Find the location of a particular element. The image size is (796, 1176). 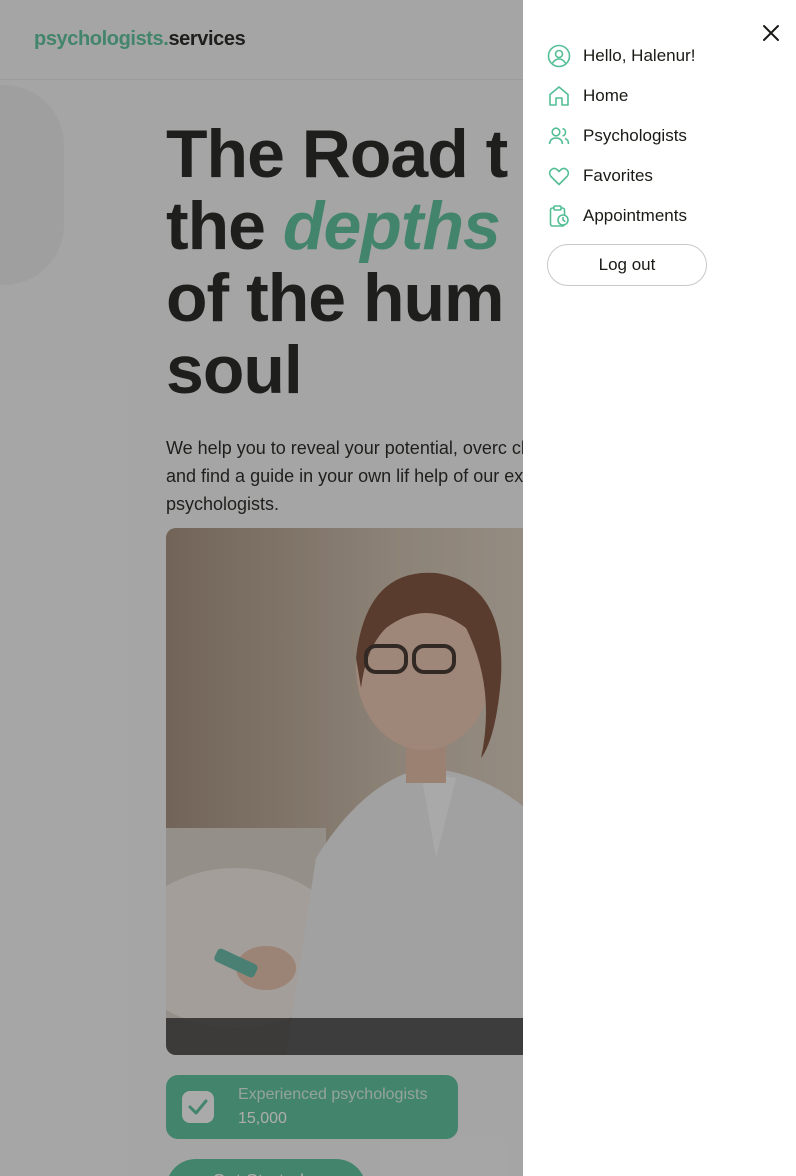

menu-item-appointments: Appointments is located at coordinates (617, 216).